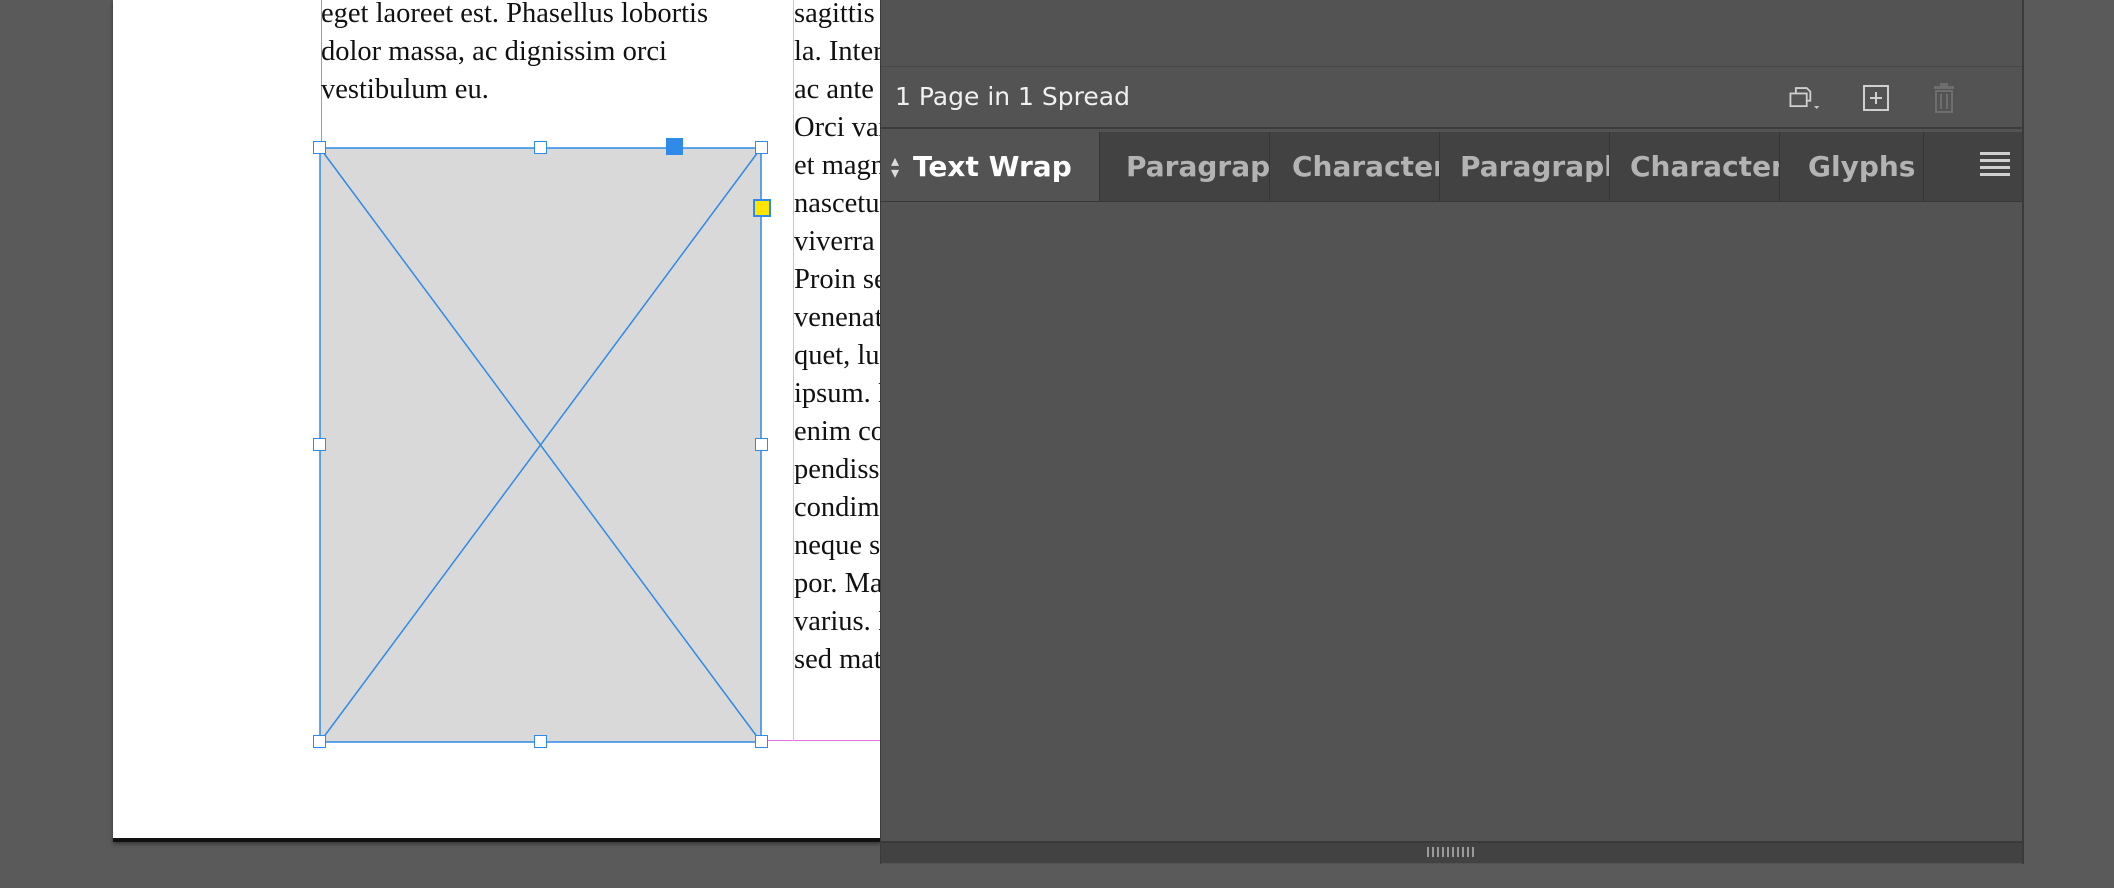  I want to click on text-line: la. Interdum et m, so click(837, 51).